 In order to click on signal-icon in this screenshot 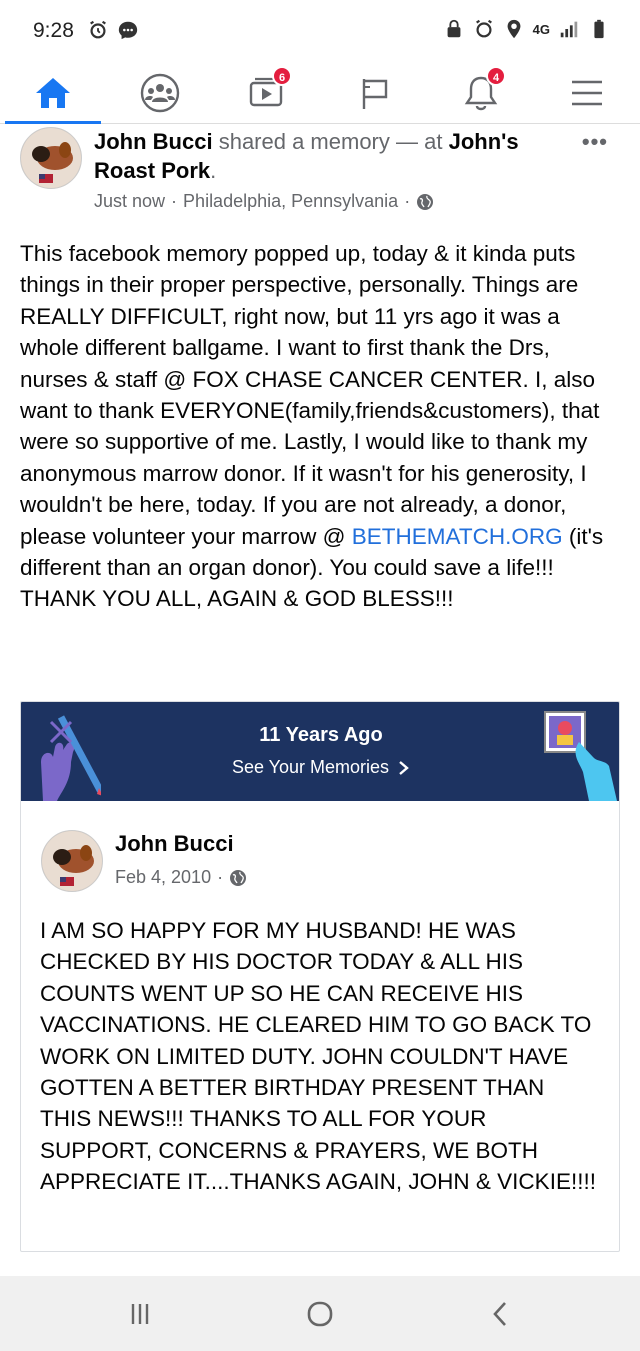, I will do `click(569, 29)`.